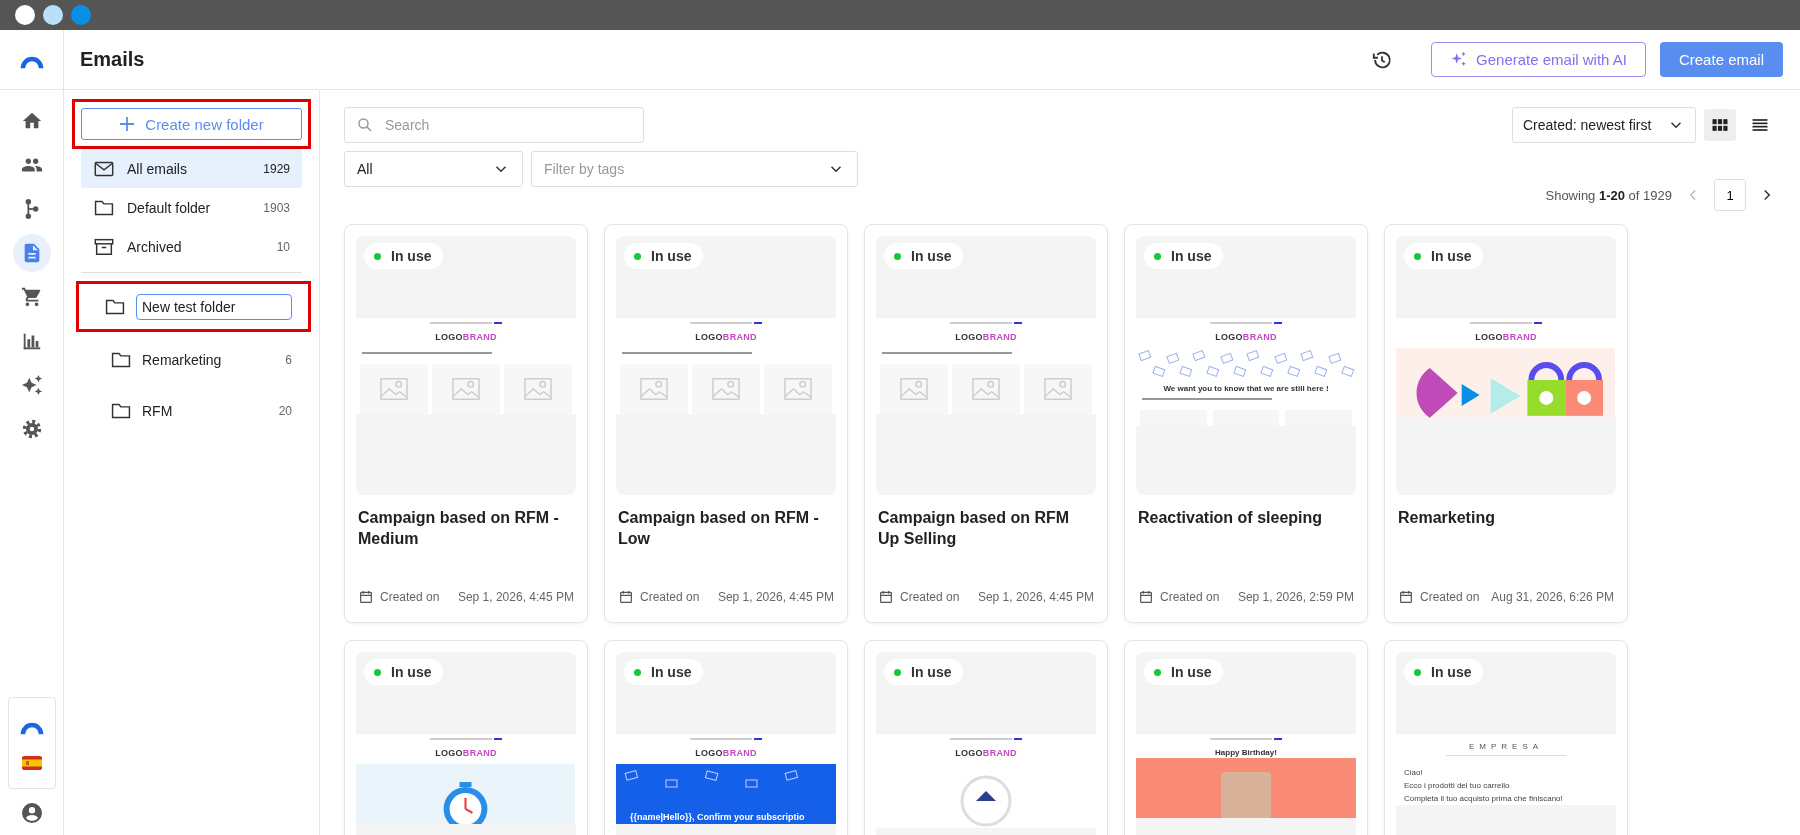  Describe the element at coordinates (283, 246) in the screenshot. I see `folder-count: 10` at that location.